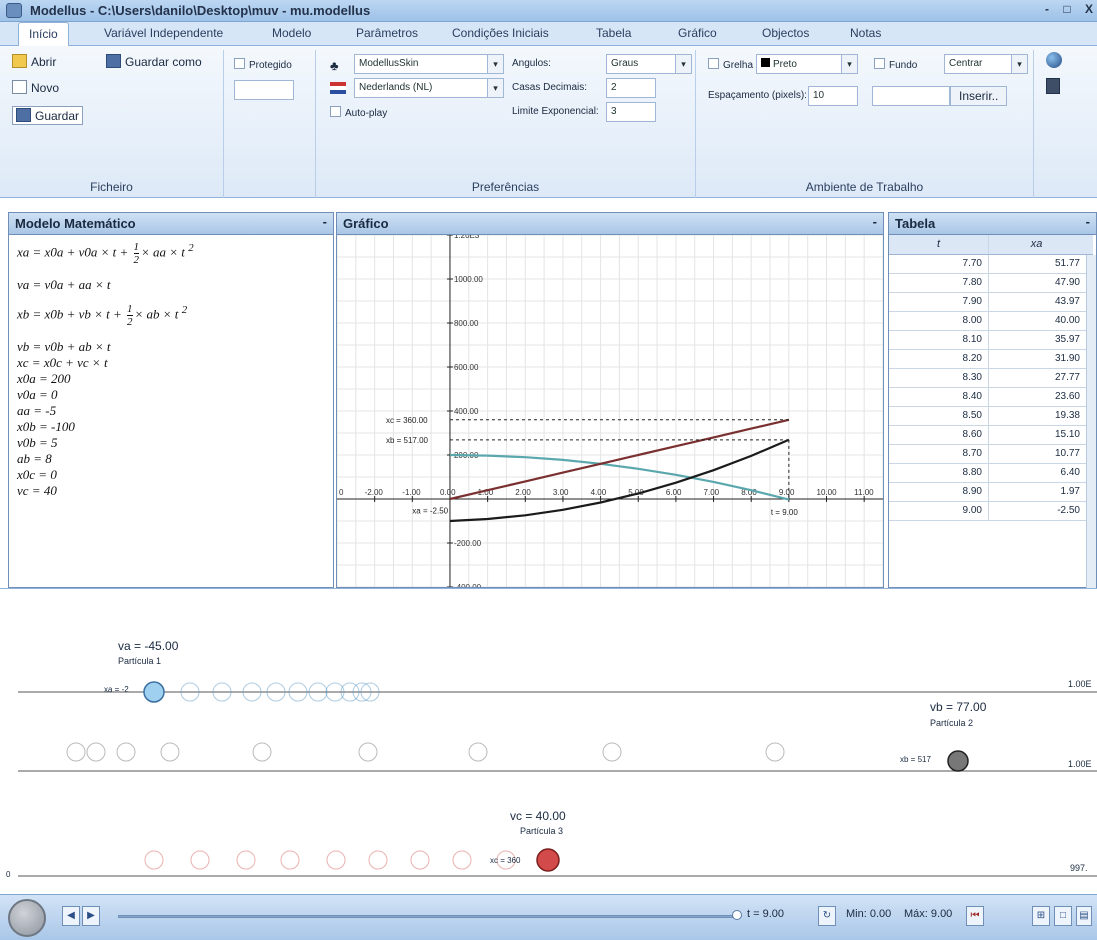 This screenshot has height=940, width=1097. I want to click on time-slider-track, so click(427, 916).